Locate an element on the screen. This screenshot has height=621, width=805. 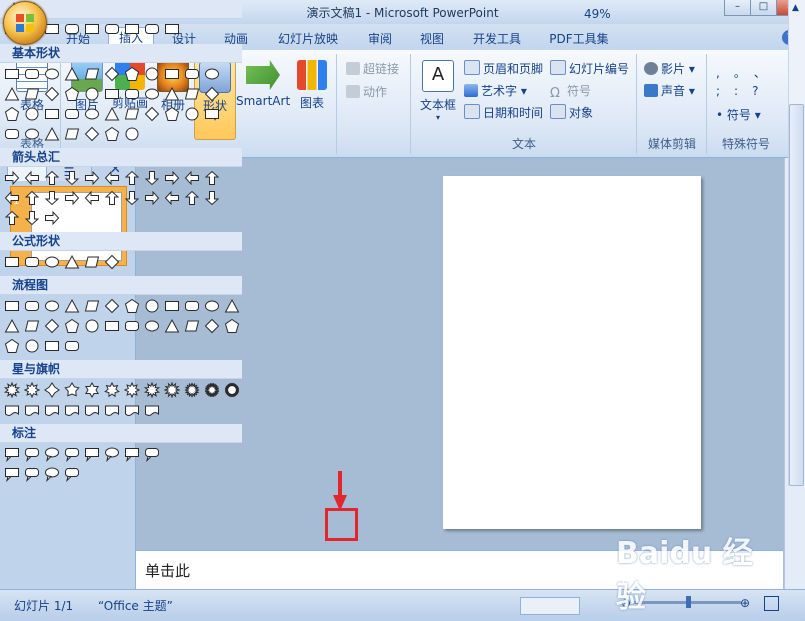
textbox-button: A 文本框 ▾ is located at coordinates (438, 91).